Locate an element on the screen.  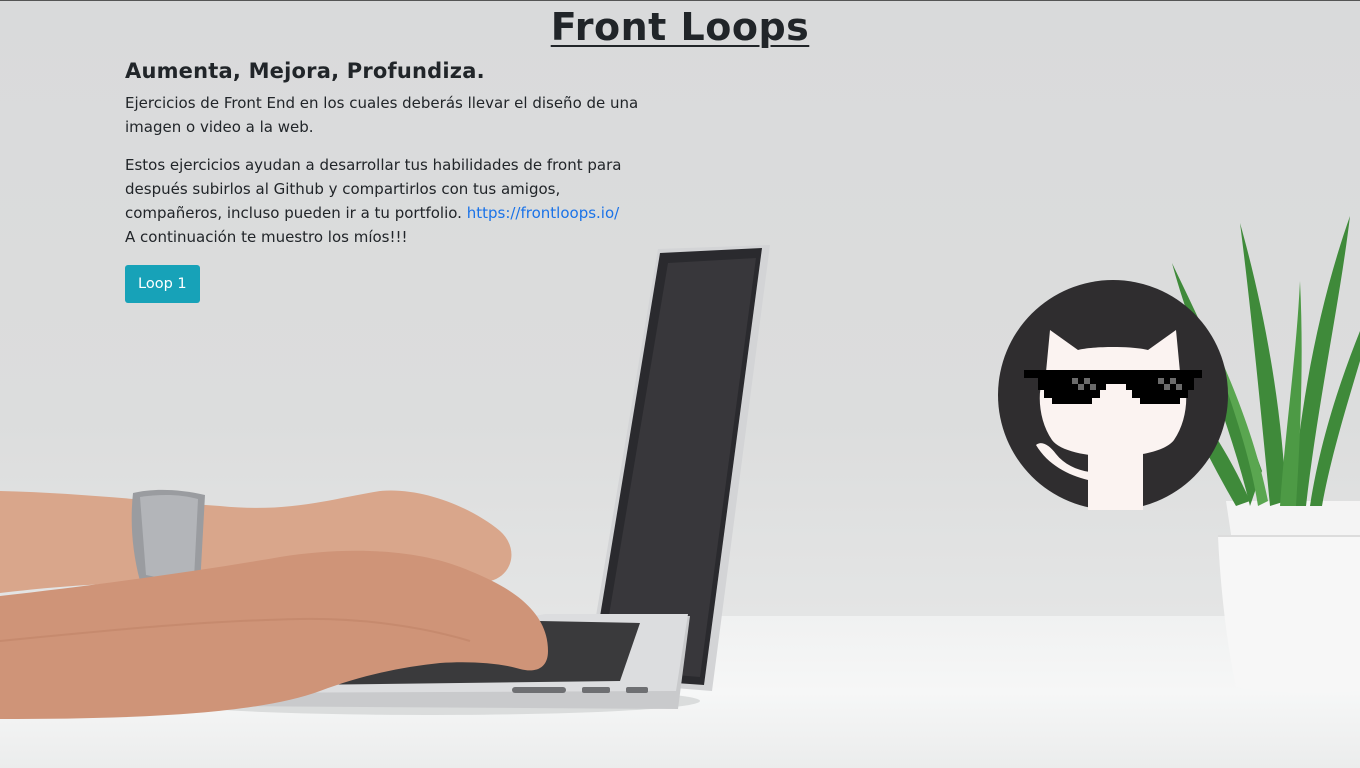
frontloops-link: https://frontloops.io/ is located at coordinates (543, 213).